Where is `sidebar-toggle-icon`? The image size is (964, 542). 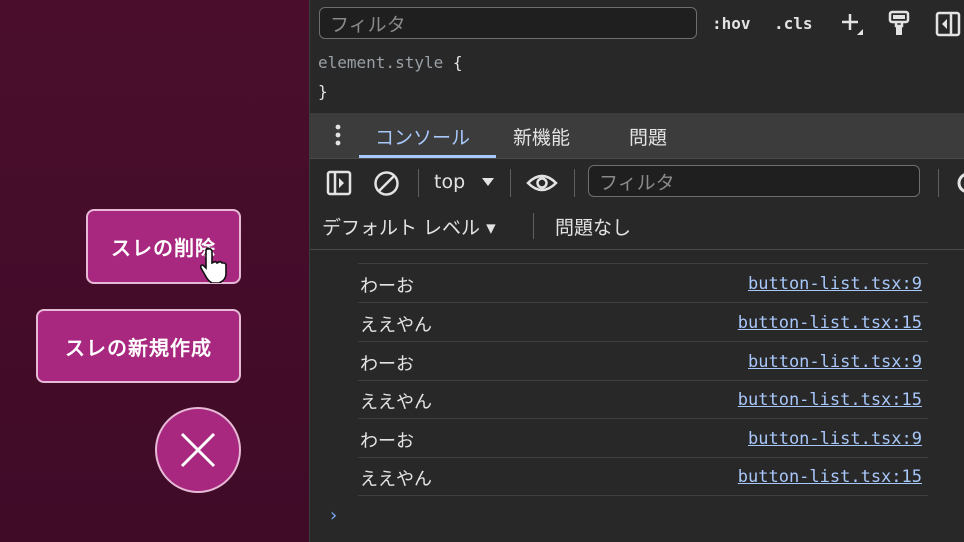
sidebar-toggle-icon is located at coordinates (339, 183).